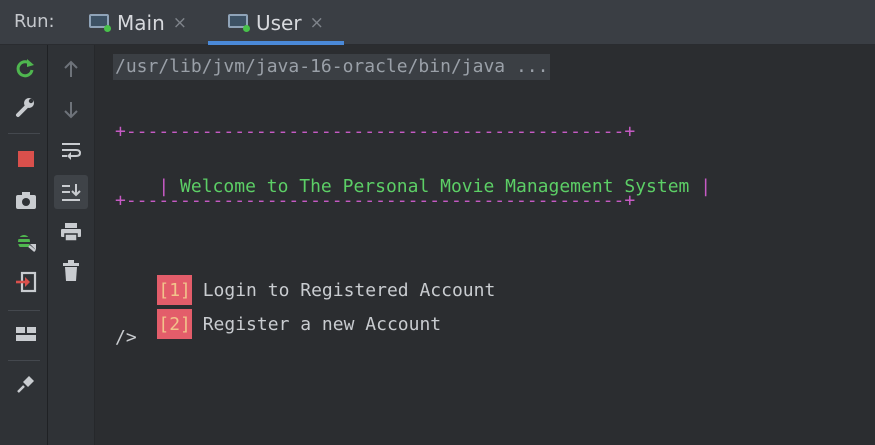  What do you see at coordinates (26, 334) in the screenshot?
I see `layout-icon` at bounding box center [26, 334].